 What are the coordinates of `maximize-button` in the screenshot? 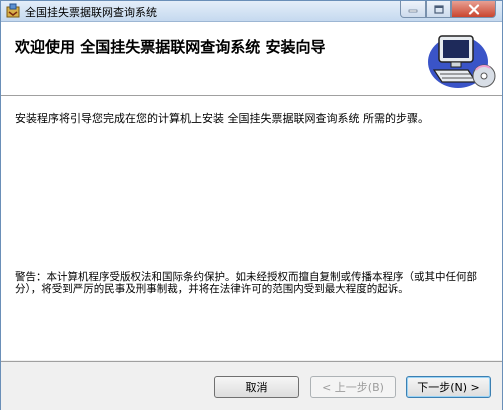 It's located at (438, 9).